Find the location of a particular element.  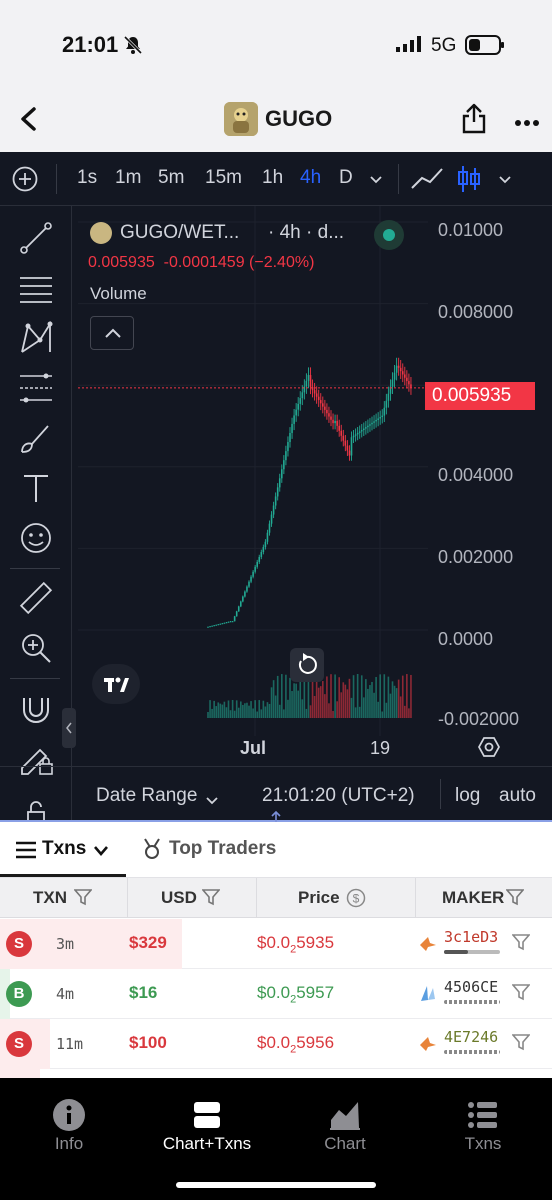

table-row: B 4m $16 $0.025957 4506CE is located at coordinates (276, 994).